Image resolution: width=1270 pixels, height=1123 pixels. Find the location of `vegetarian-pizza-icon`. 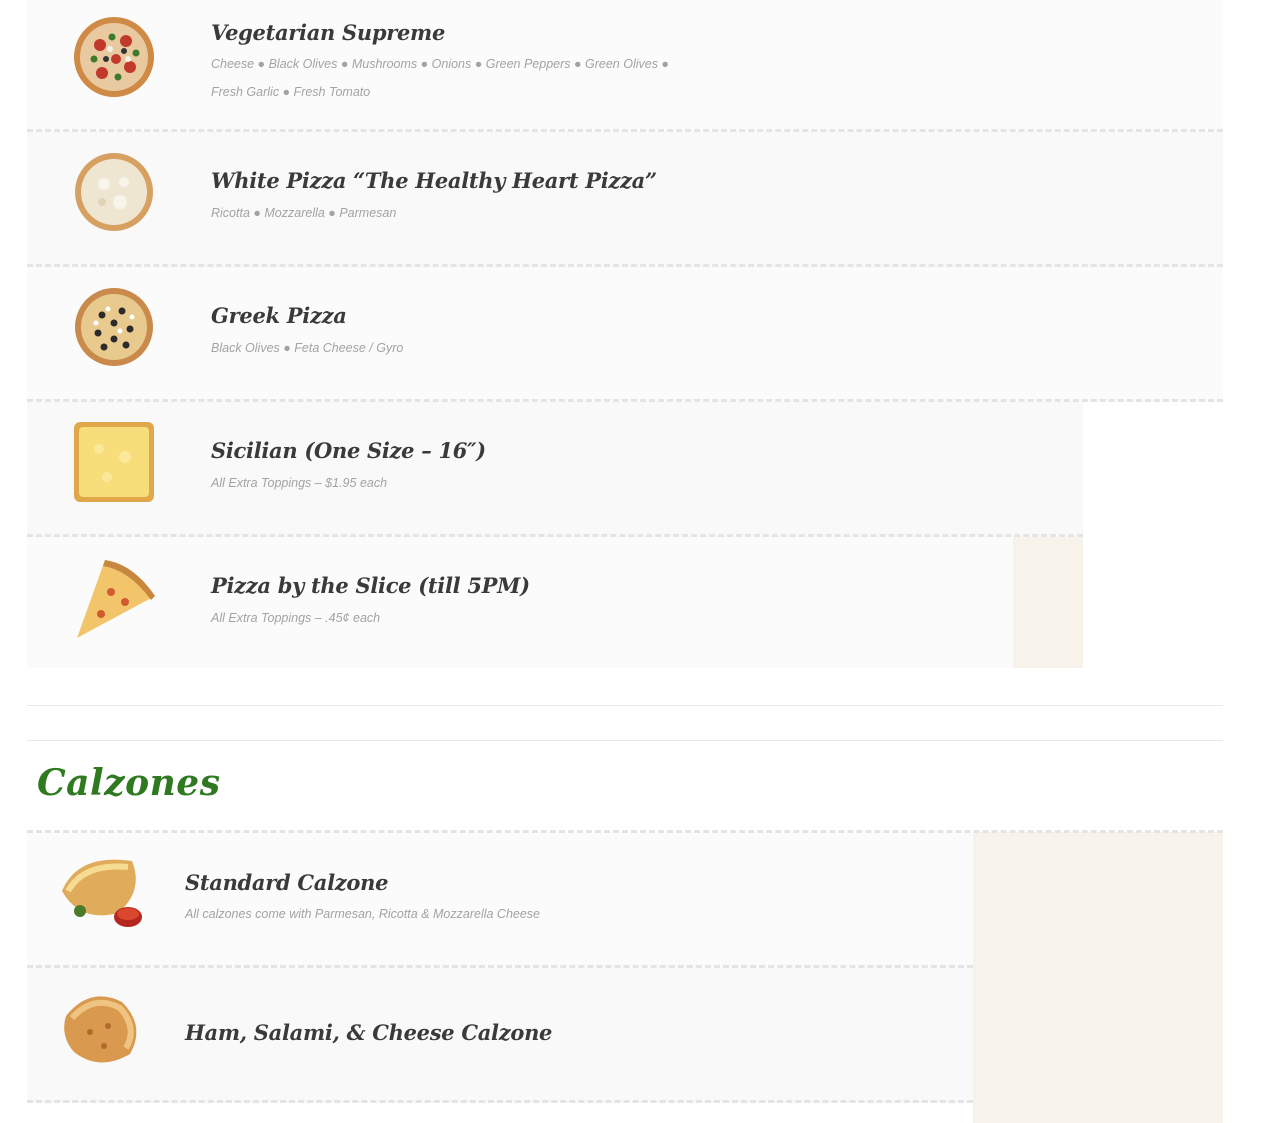

vegetarian-pizza-icon is located at coordinates (114, 57).